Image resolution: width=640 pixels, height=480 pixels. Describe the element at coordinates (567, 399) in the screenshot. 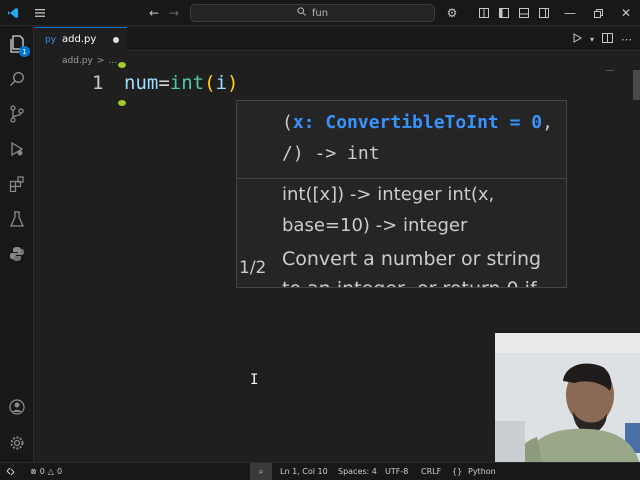

I see `webcam-video` at that location.